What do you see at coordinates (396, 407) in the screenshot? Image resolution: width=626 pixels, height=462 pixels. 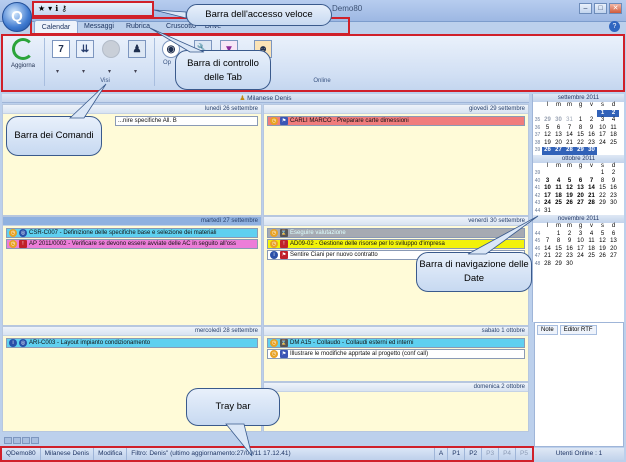 I see `day-cell-sun2: domenica 2 ottobre` at bounding box center [396, 407].